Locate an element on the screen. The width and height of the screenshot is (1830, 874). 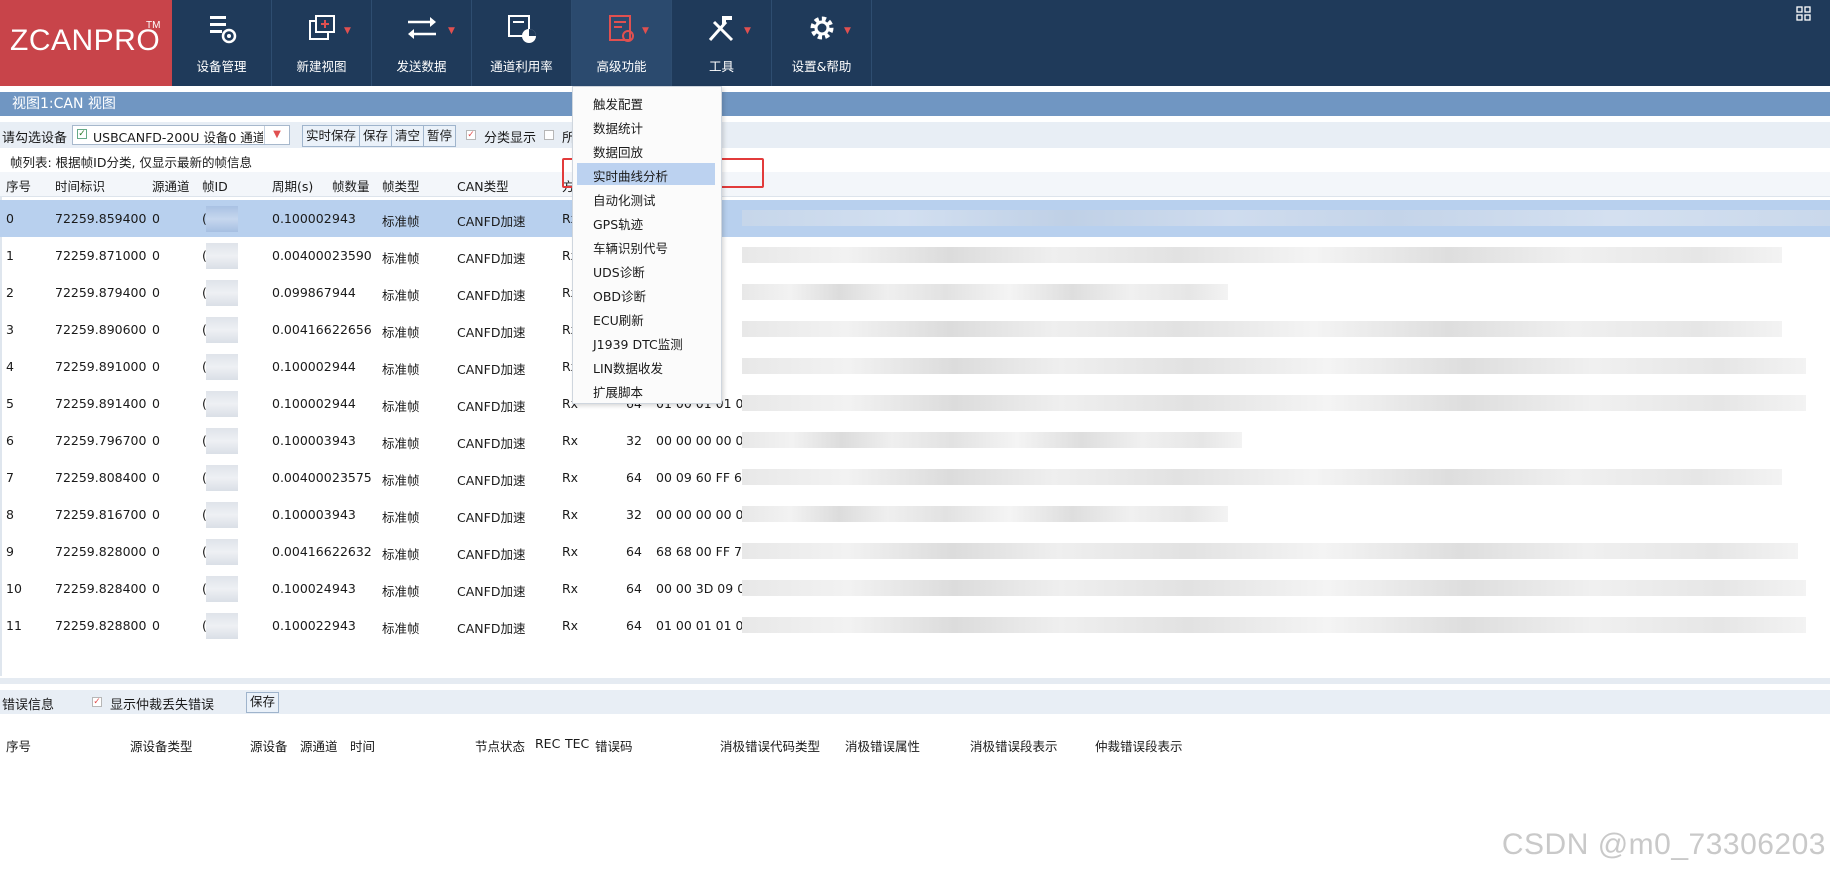
menu-item-label: 触发配置 is located at coordinates (618, 104).